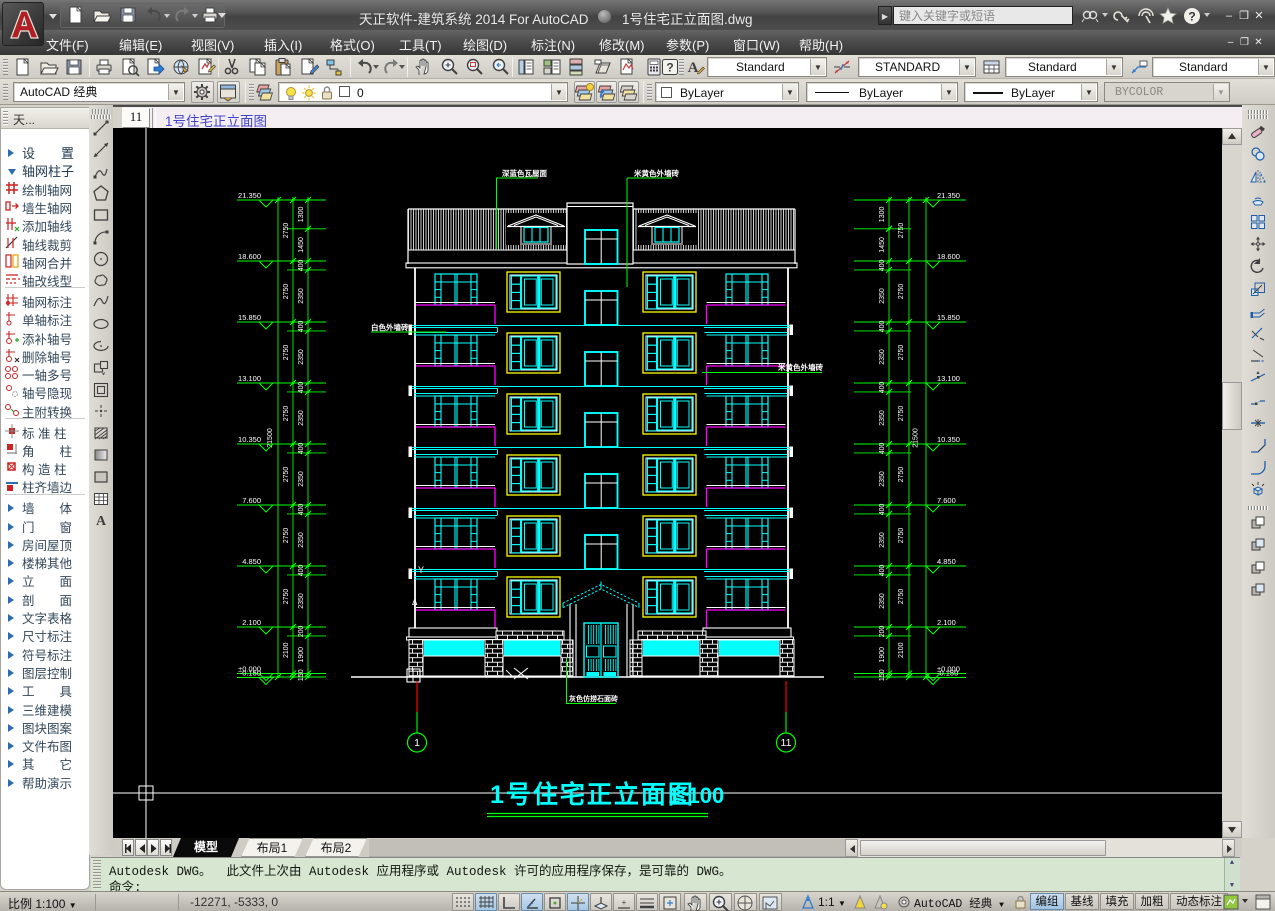 The image size is (1275, 911). I want to click on svg-text: Δ, so click(415, 602).